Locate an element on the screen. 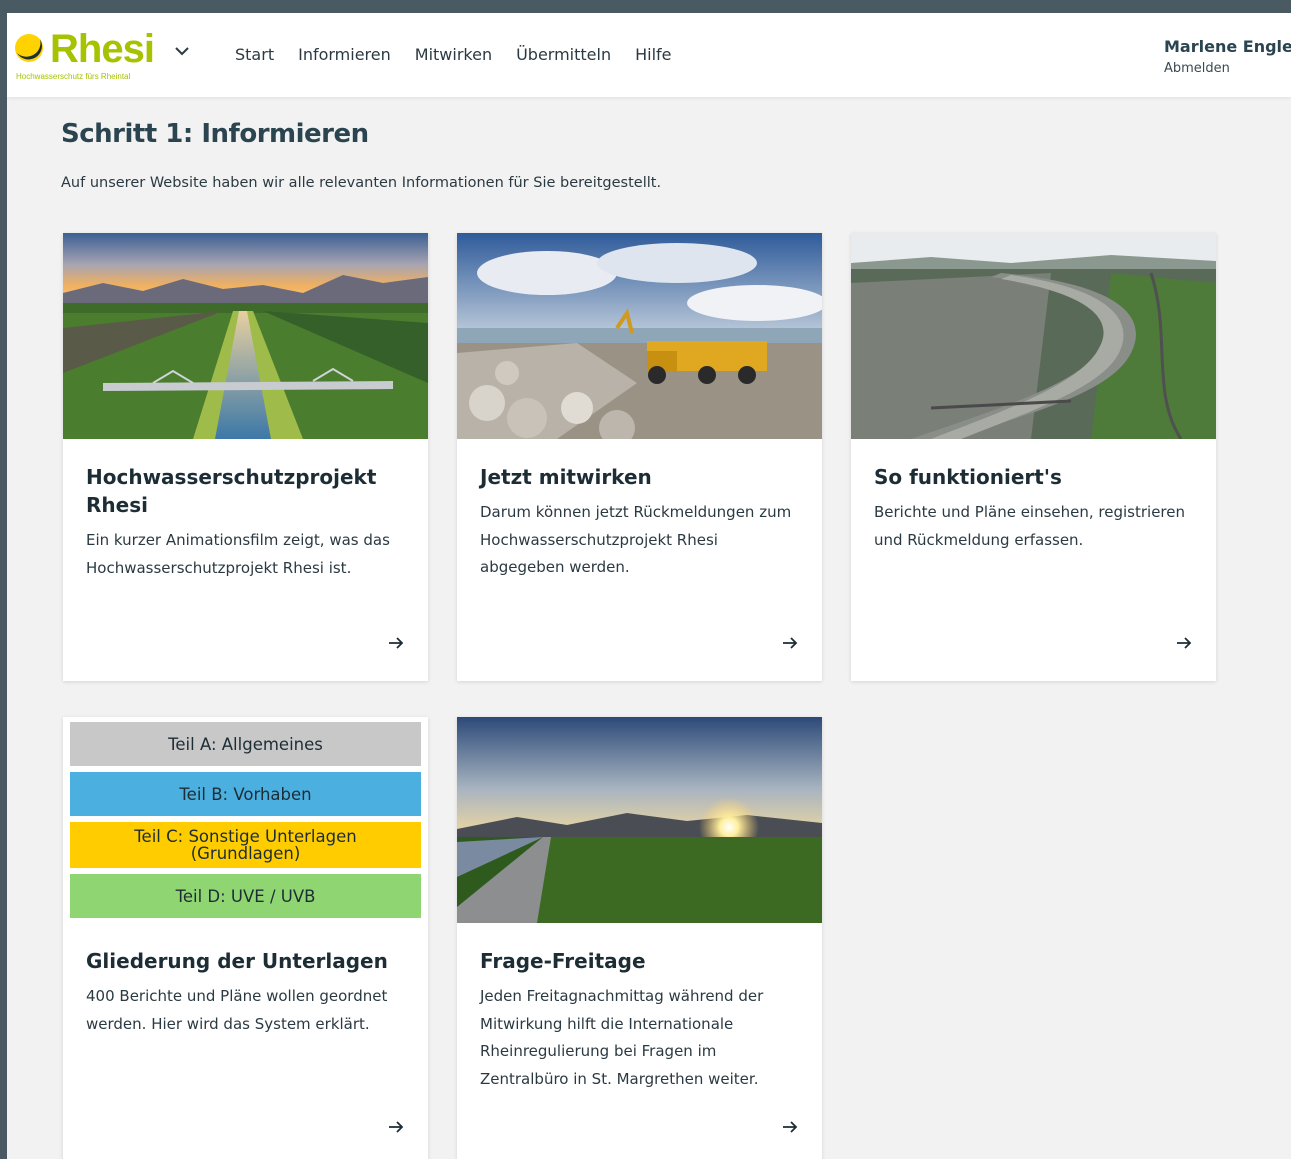 This screenshot has height=1159, width=1291. part-d-label: Teil D: UVE / UVB is located at coordinates (245, 896).